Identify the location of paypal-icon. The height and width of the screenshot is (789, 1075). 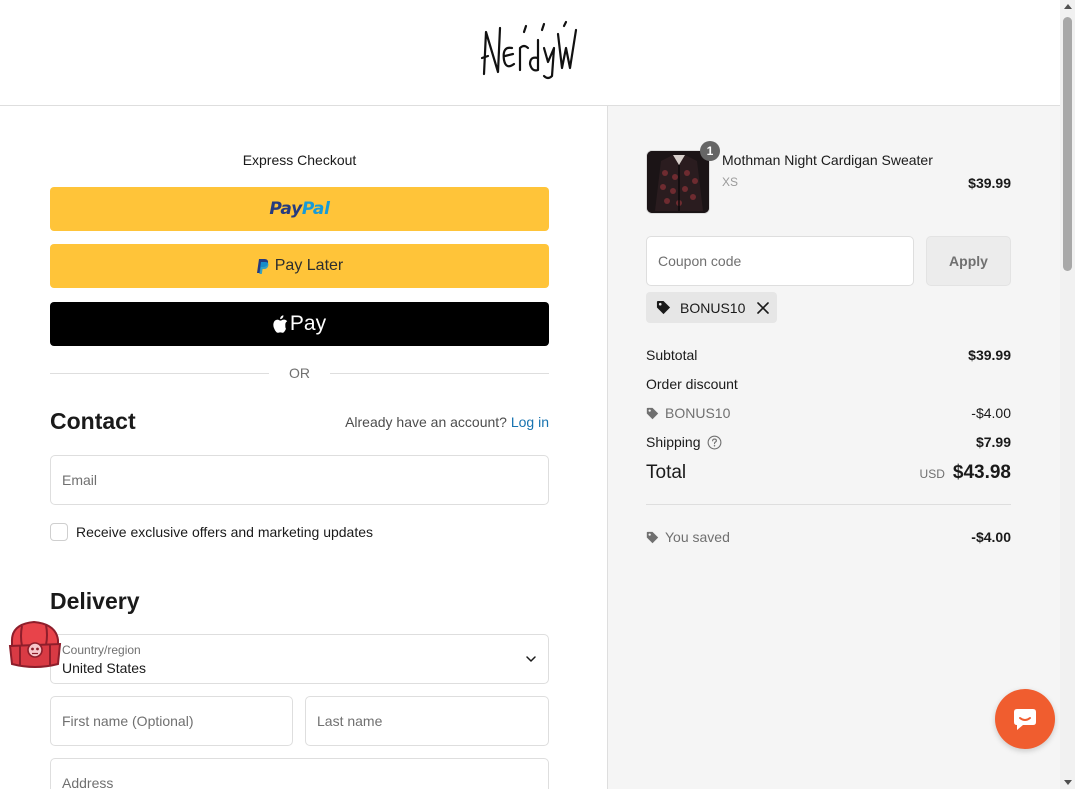
(262, 266).